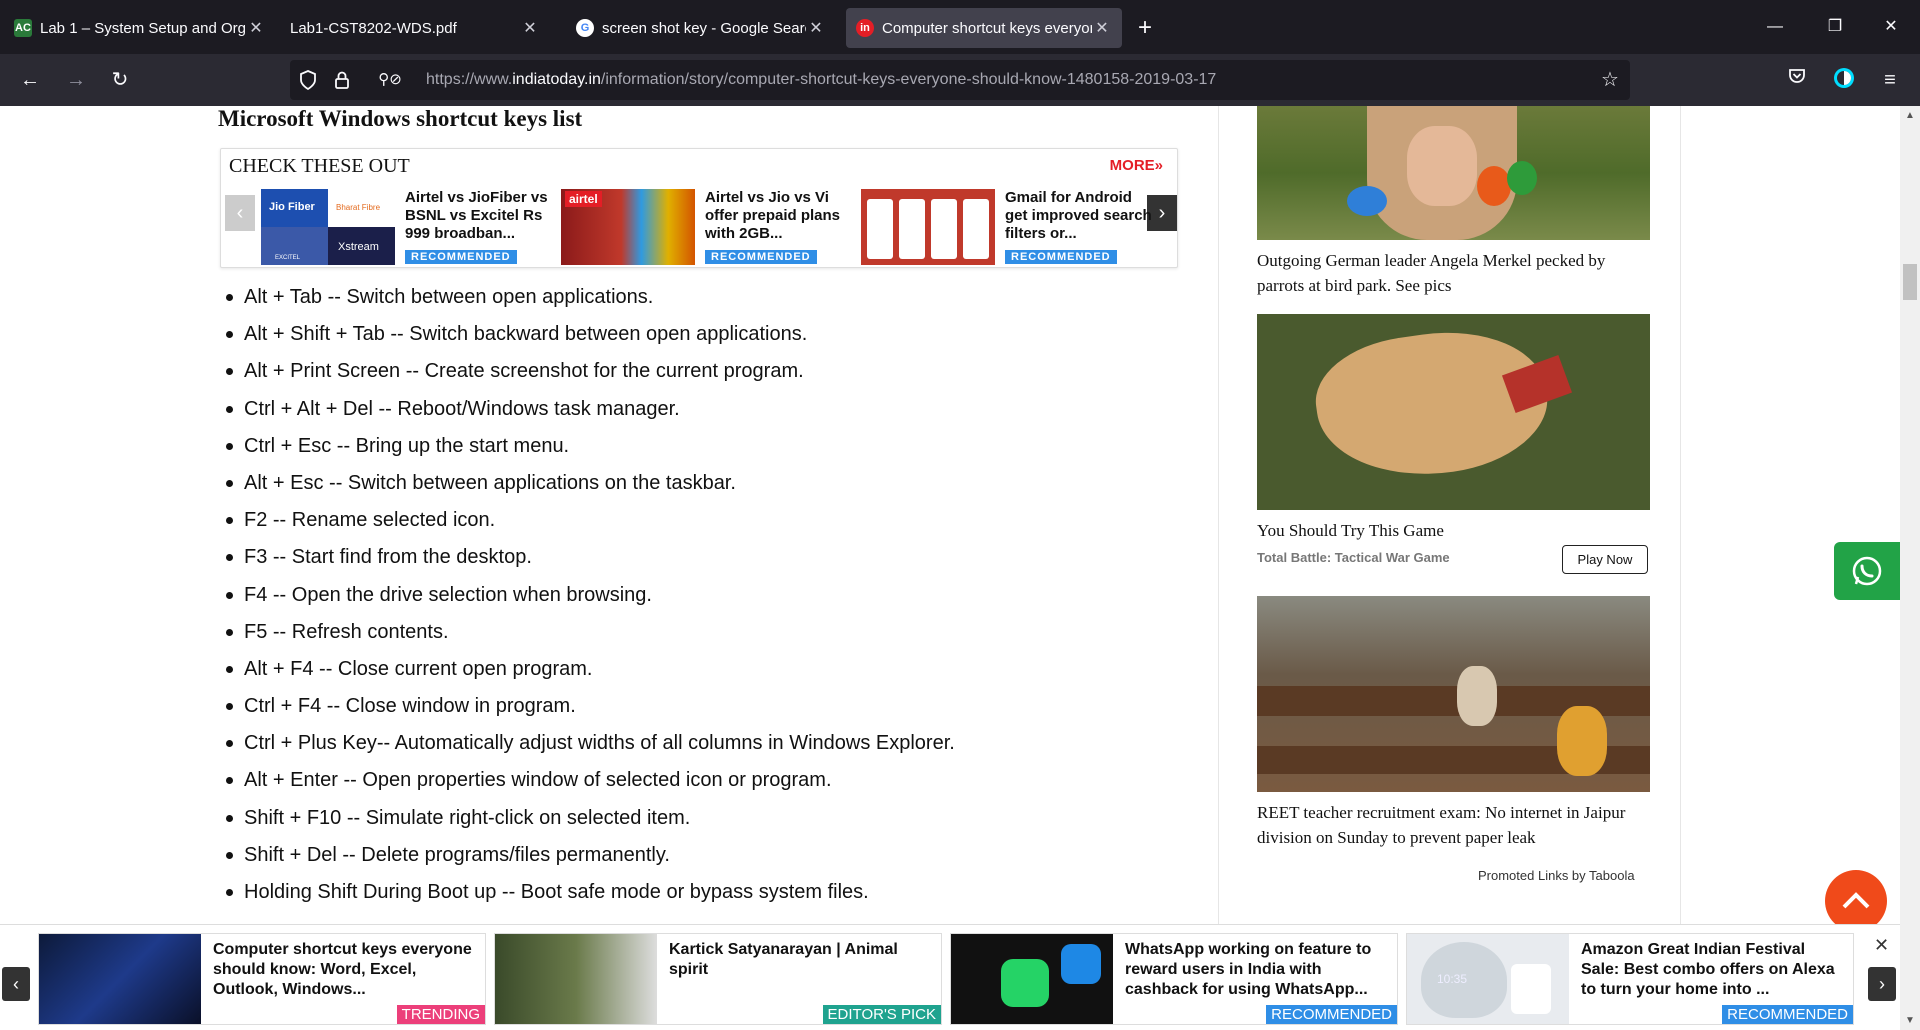 The height and width of the screenshot is (1030, 1920). What do you see at coordinates (1610, 80) in the screenshot?
I see `bookmark-star-icon: ☆` at bounding box center [1610, 80].